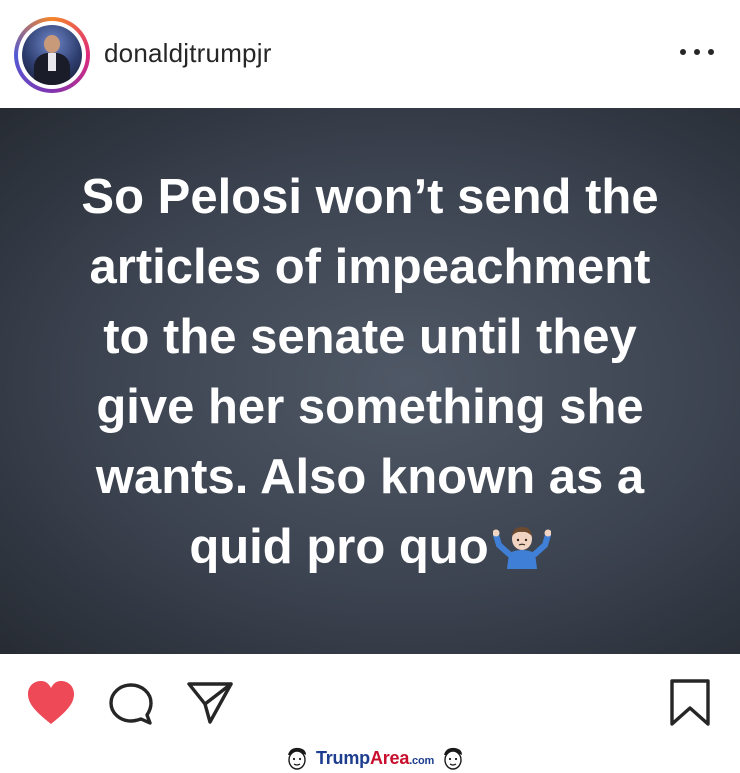  I want to click on profile-photo, so click(52, 55).